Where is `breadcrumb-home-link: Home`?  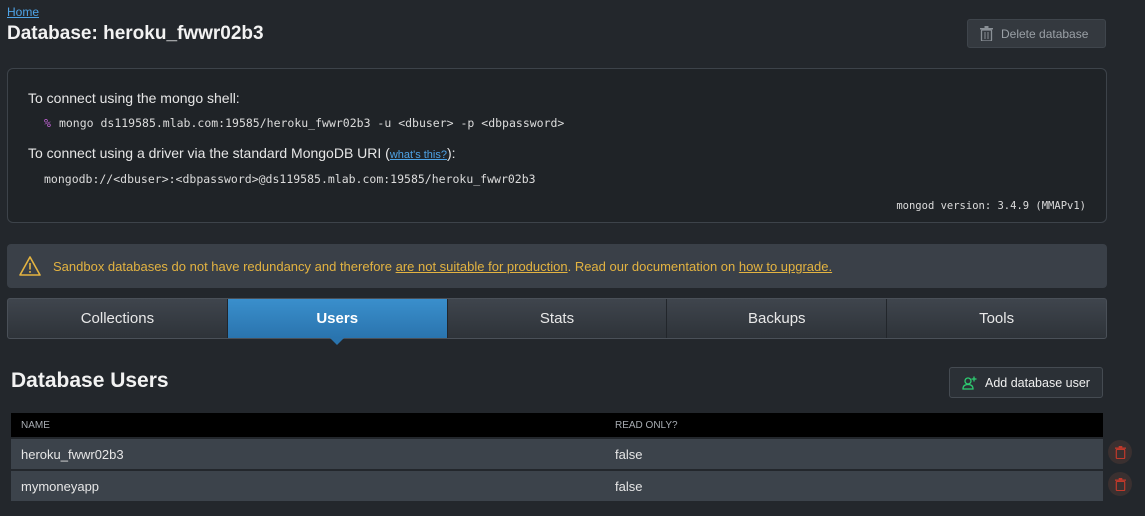 breadcrumb-home-link: Home is located at coordinates (23, 12).